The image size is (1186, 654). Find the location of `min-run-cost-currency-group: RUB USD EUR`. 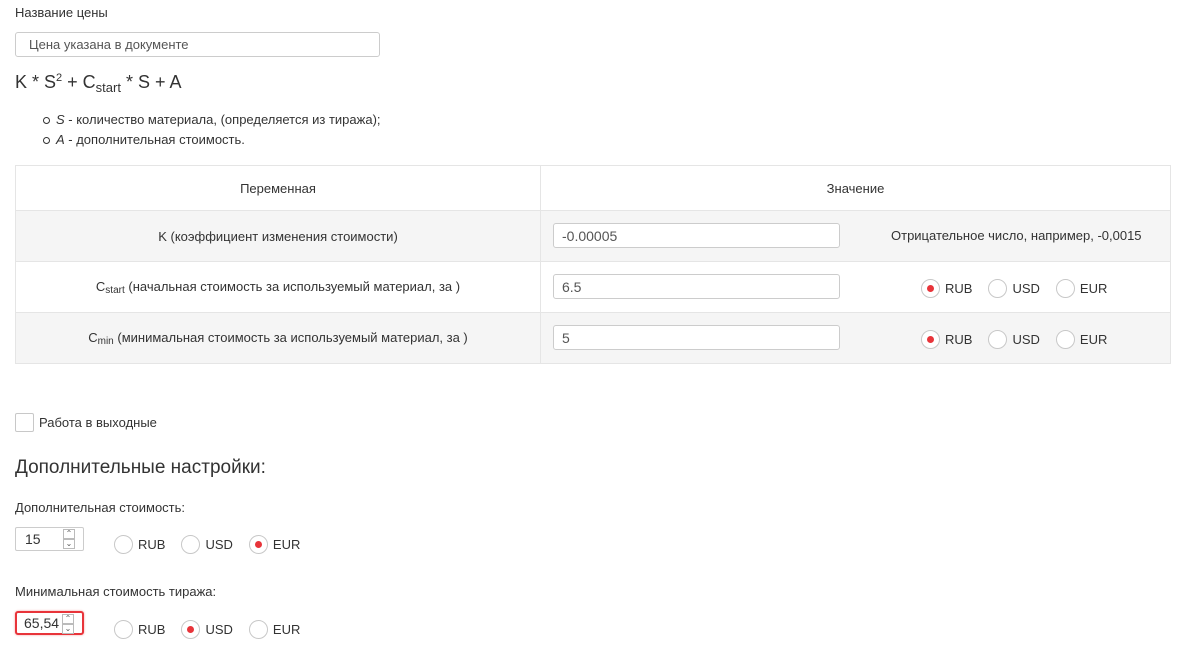

min-run-cost-currency-group: RUB USD EUR is located at coordinates (215, 629).